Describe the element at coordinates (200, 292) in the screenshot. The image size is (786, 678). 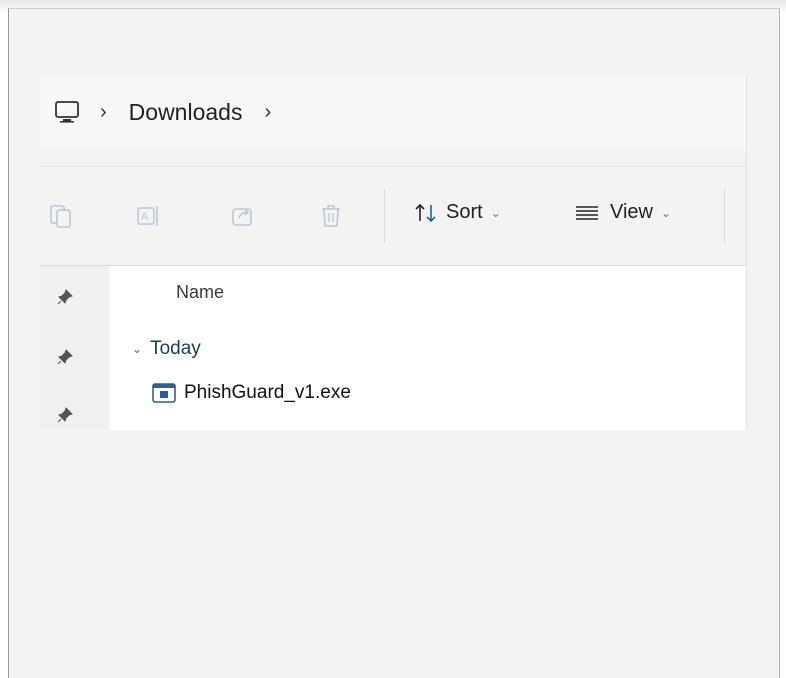
I see `column-header-name: Name` at that location.